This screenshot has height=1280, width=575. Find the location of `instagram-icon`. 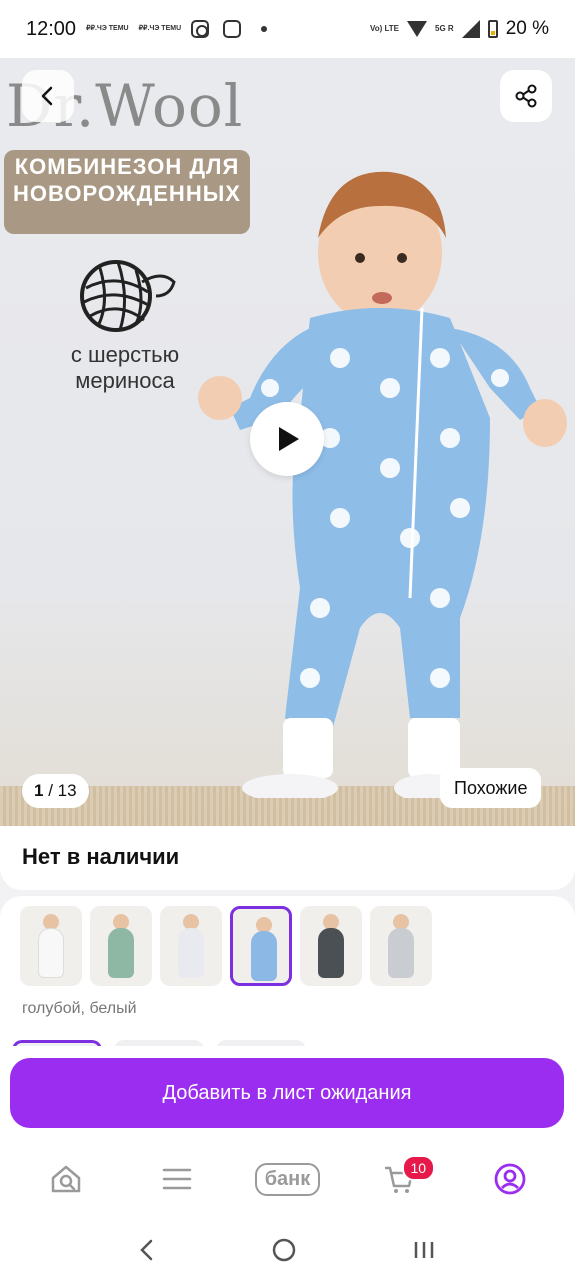

instagram-icon is located at coordinates (200, 29).